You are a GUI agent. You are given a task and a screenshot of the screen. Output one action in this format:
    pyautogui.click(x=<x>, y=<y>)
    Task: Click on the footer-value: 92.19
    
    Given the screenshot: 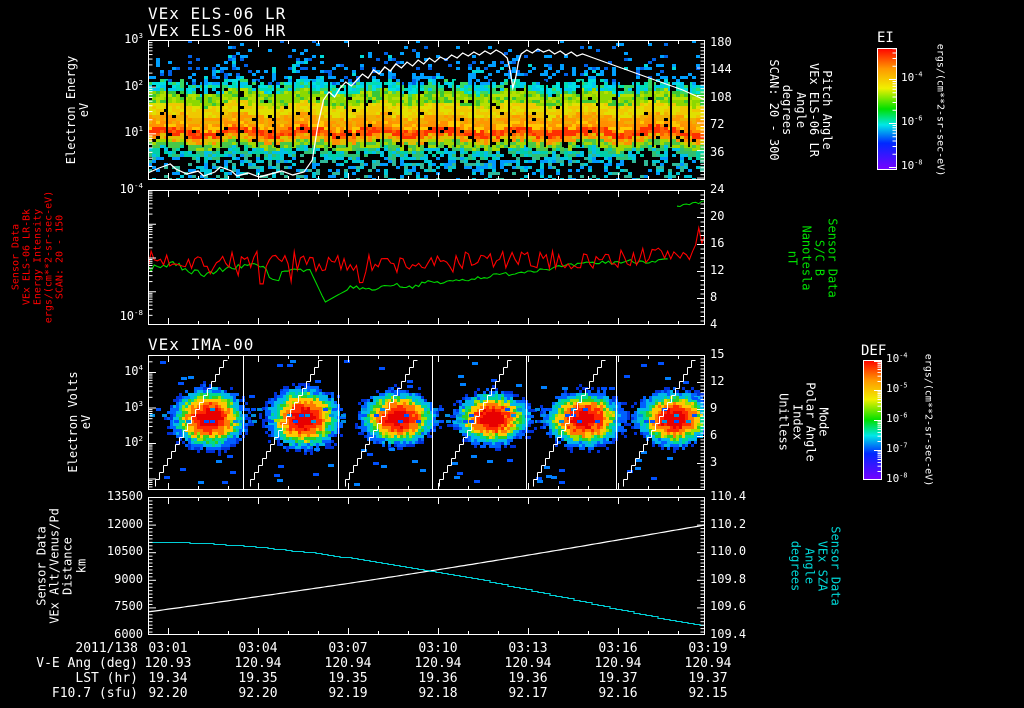 What is the action you would take?
    pyautogui.click(x=348, y=693)
    